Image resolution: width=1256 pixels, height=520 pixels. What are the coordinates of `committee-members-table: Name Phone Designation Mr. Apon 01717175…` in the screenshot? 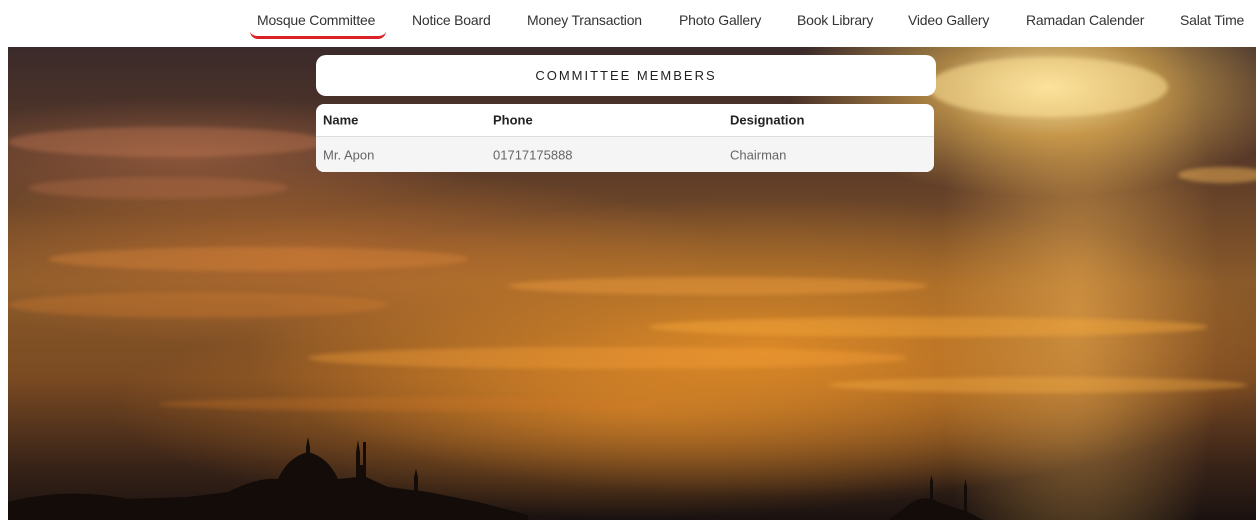 It's located at (625, 138).